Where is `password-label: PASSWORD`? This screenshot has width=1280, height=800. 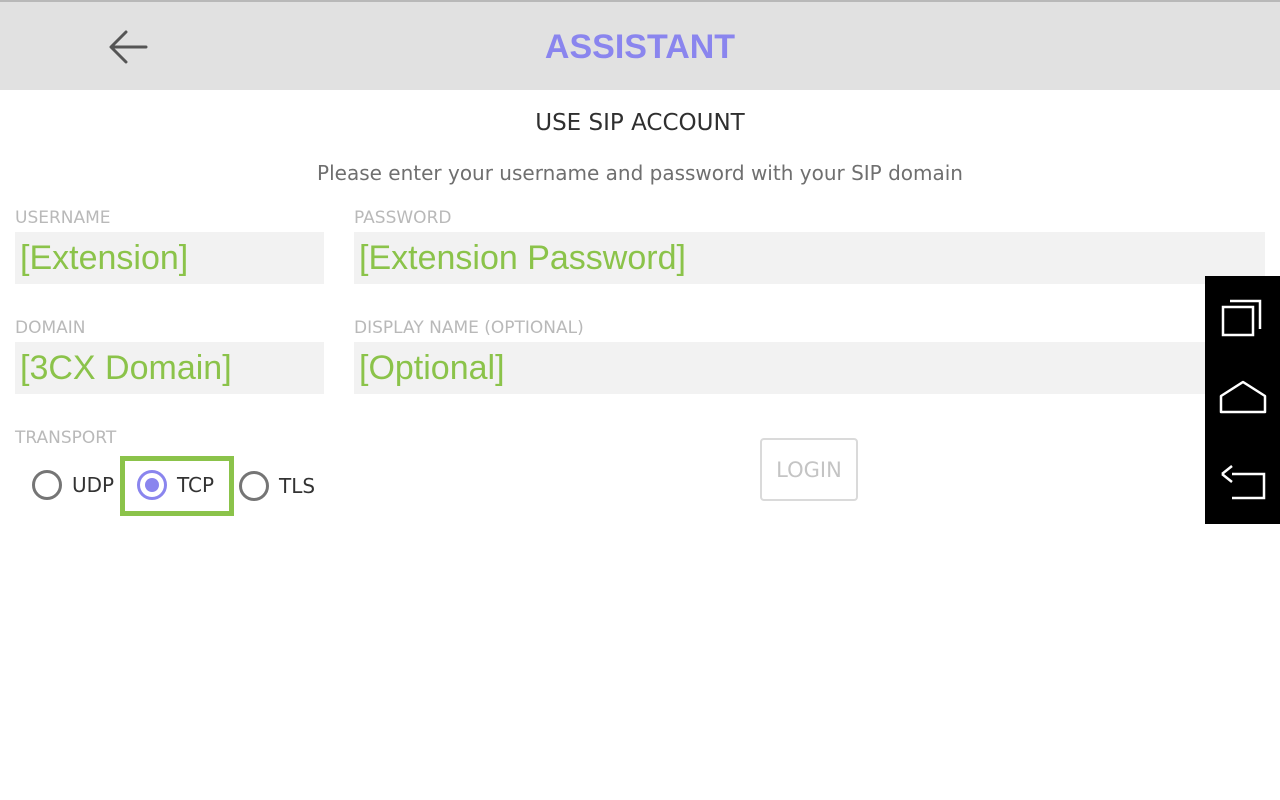
password-label: PASSWORD is located at coordinates (403, 218).